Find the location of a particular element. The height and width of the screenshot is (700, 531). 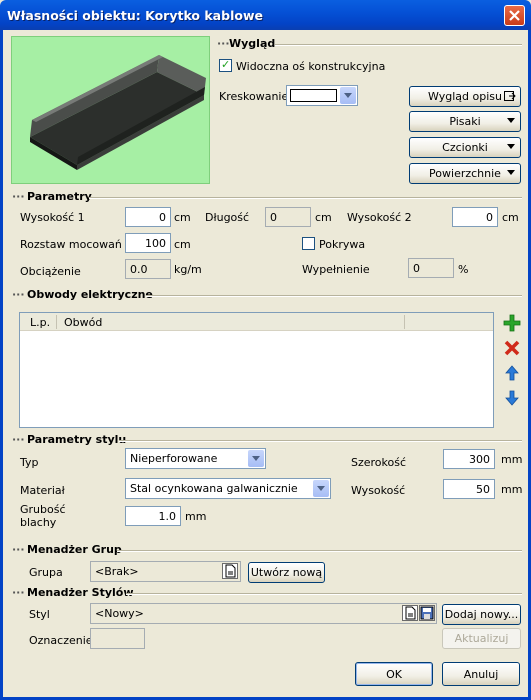

delete-icon is located at coordinates (512, 348).